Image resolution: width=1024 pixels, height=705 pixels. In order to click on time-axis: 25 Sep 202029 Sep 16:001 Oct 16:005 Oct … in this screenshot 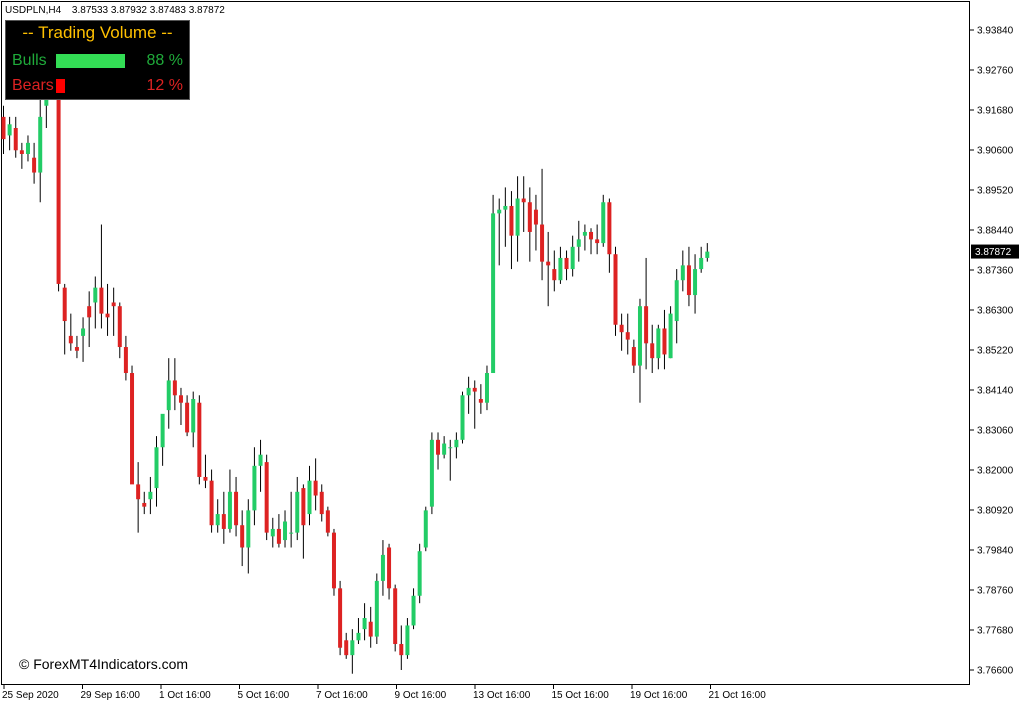, I will do `click(384, 693)`.